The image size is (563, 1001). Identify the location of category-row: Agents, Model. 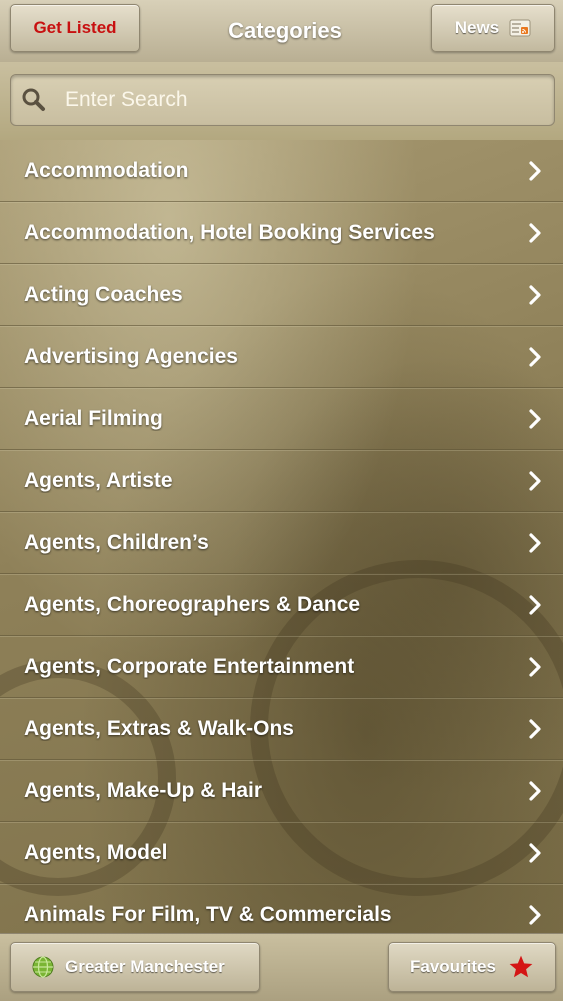
(281, 853).